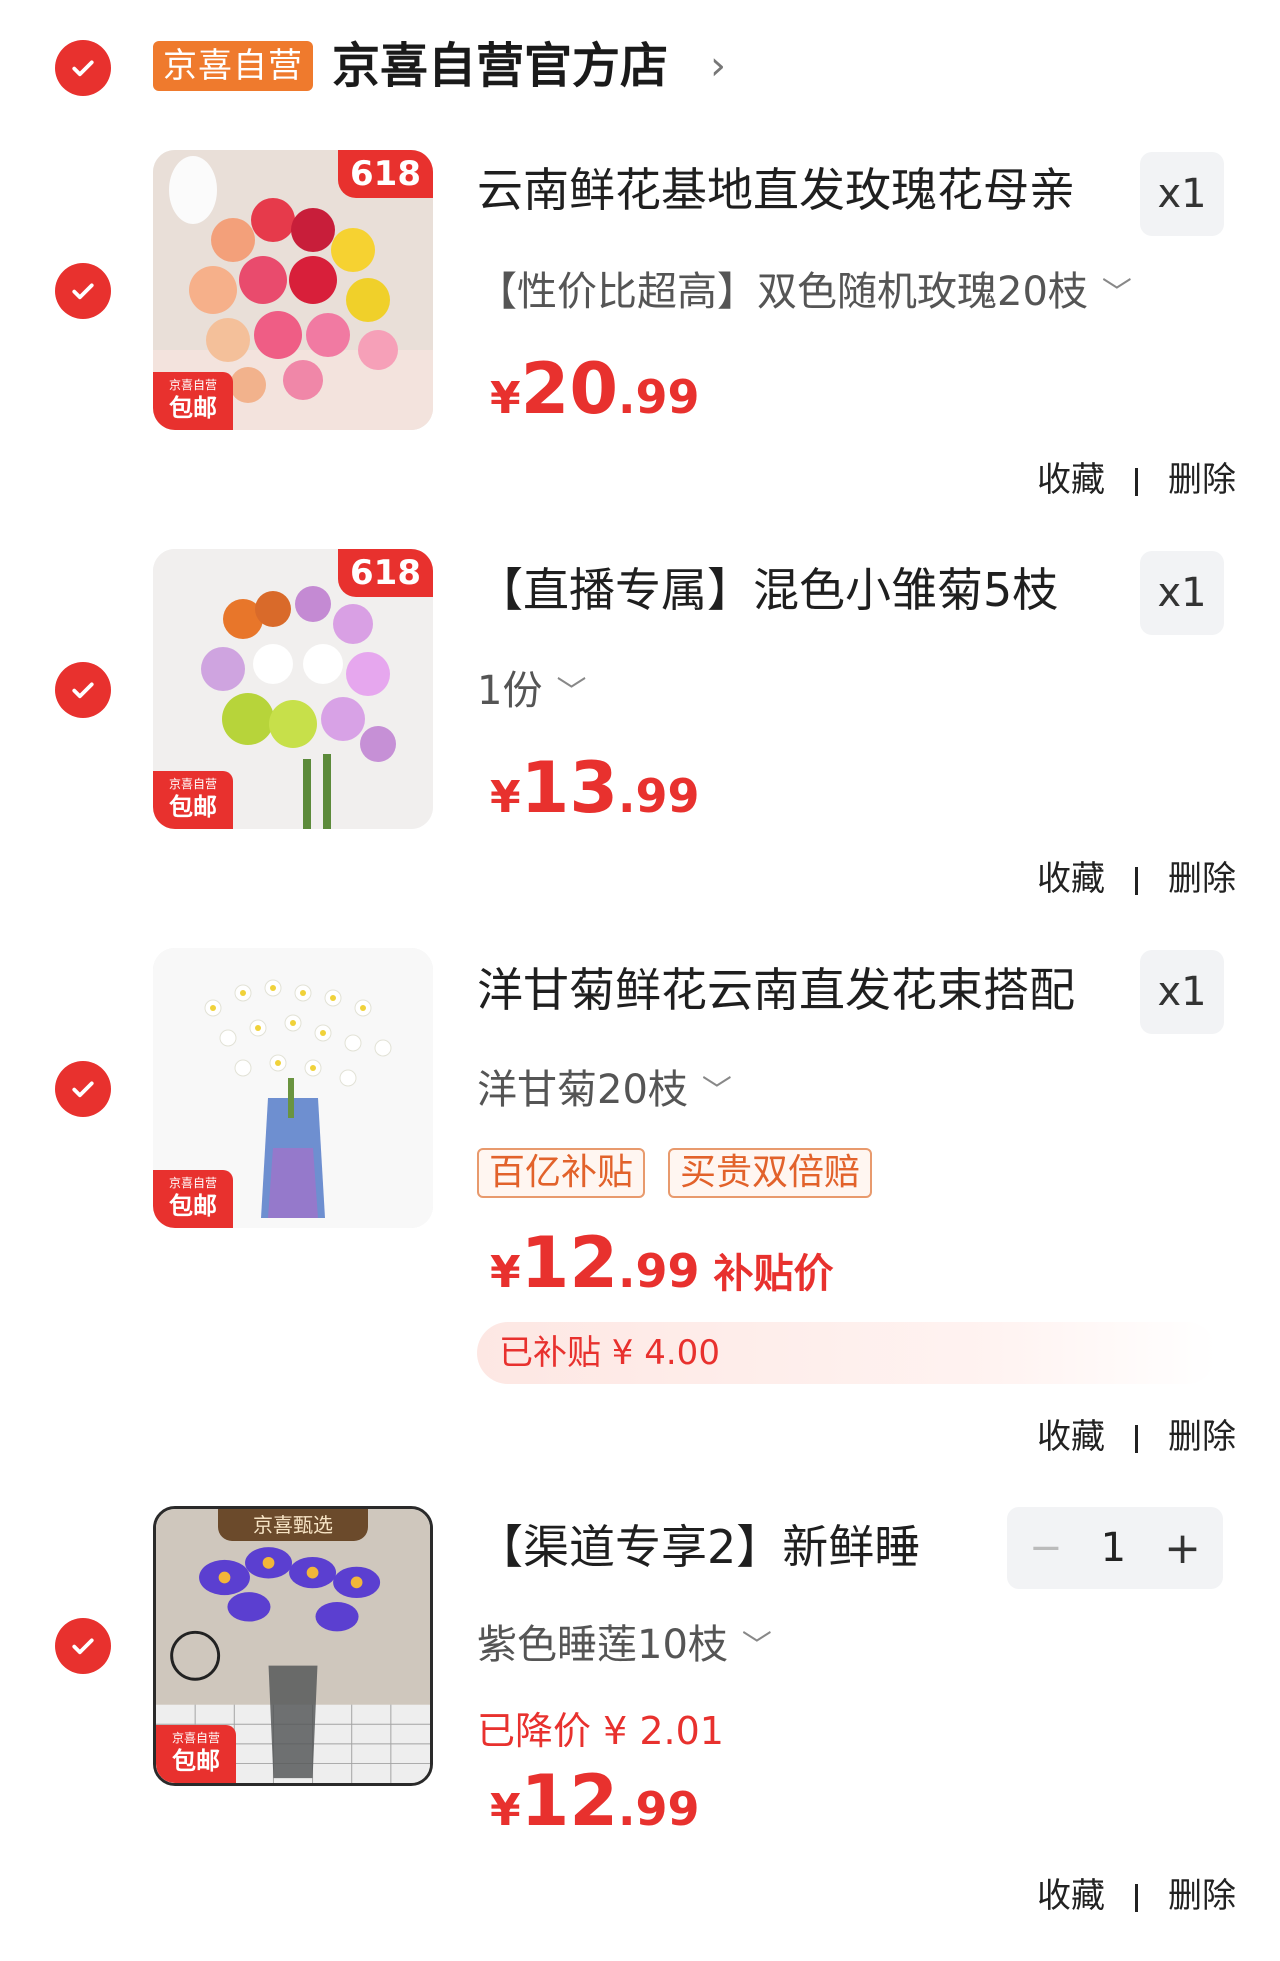 The height and width of the screenshot is (1961, 1280). I want to click on quantity-value: 1, so click(1113, 1548).